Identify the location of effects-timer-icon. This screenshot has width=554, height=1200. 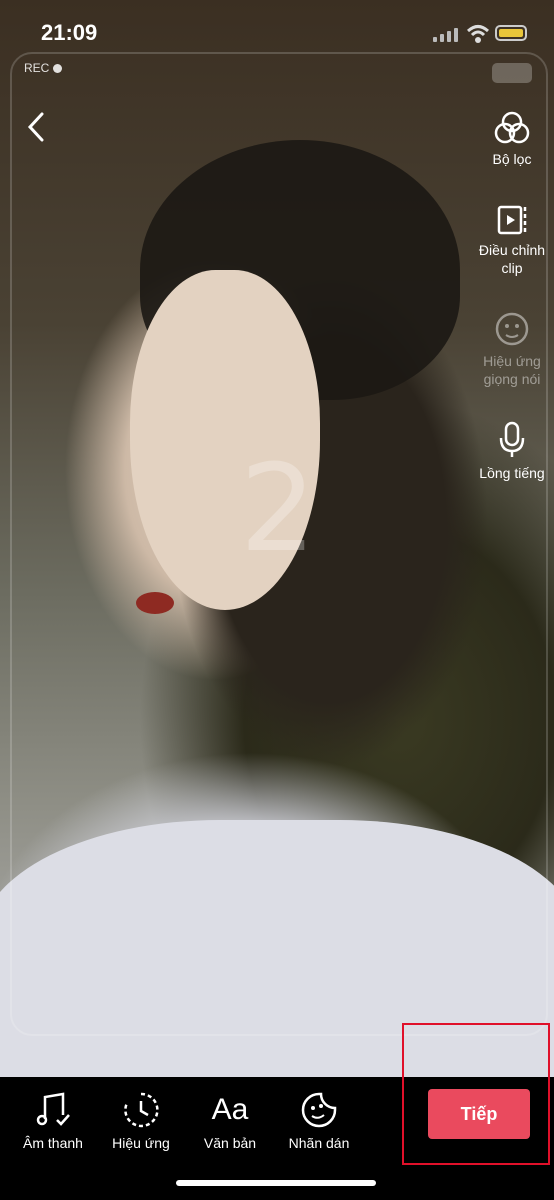
(141, 1110).